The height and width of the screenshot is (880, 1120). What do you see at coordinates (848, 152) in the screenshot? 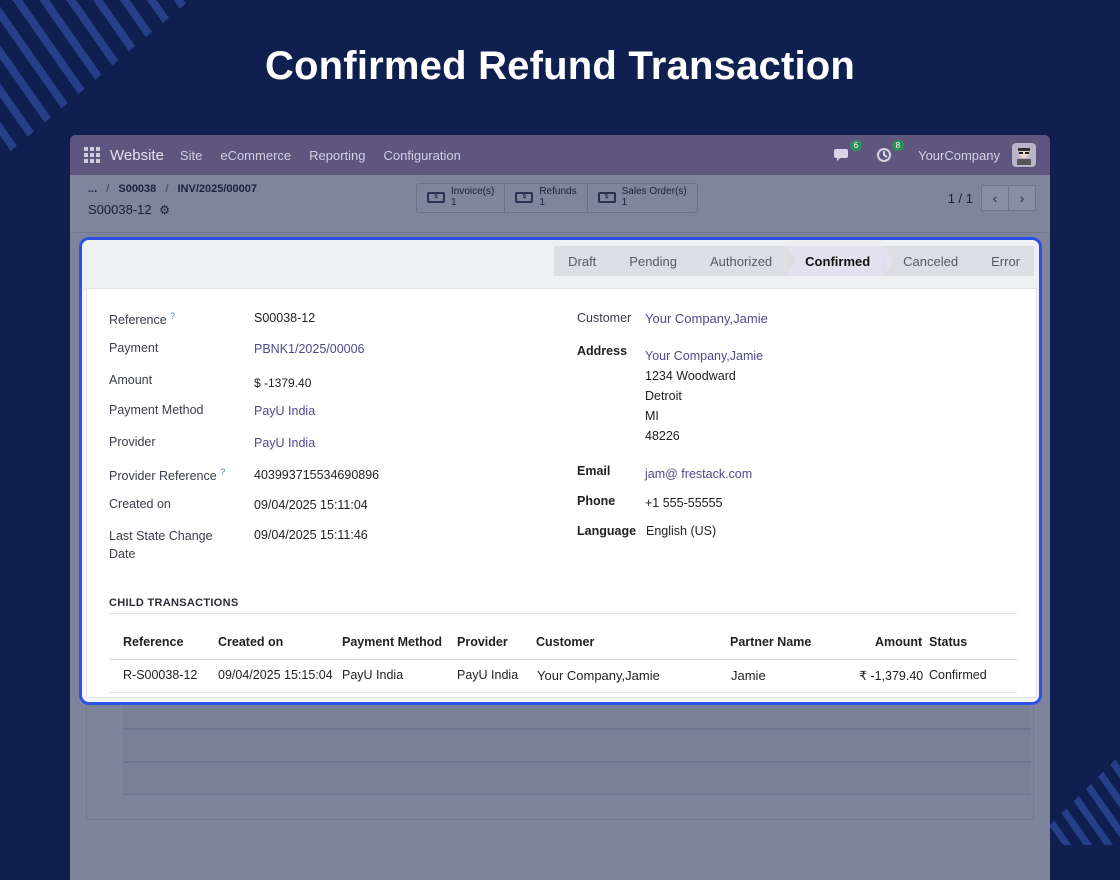
I see `messages-icon: 6` at bounding box center [848, 152].